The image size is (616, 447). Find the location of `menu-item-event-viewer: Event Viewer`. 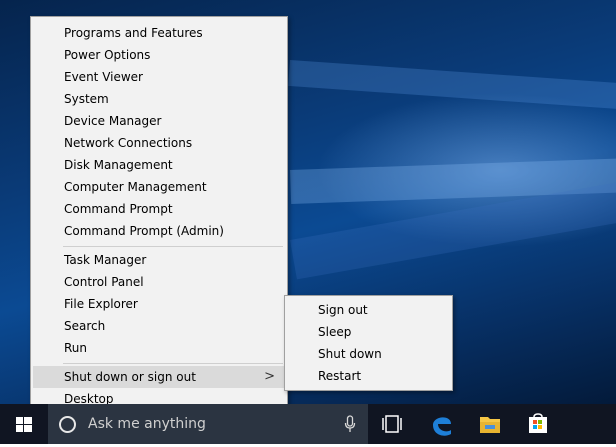

menu-item-event-viewer: Event Viewer is located at coordinates (159, 77).